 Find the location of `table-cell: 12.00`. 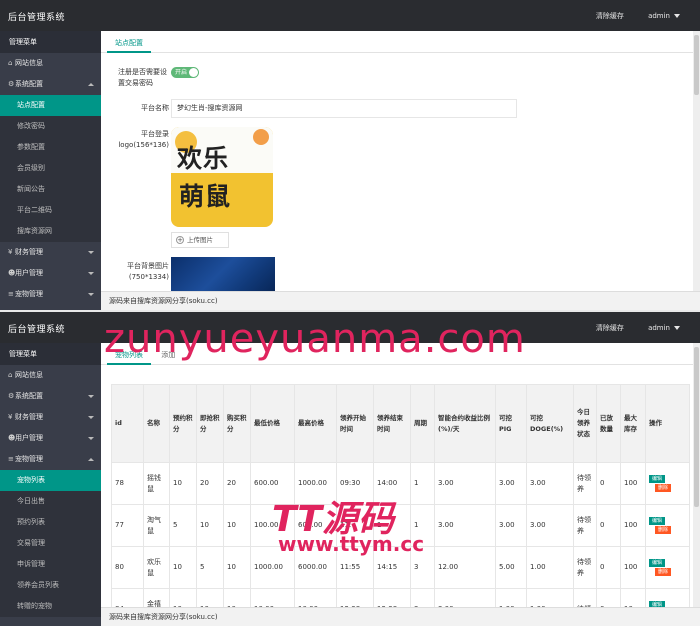

table-cell: 12.00 is located at coordinates (465, 567).